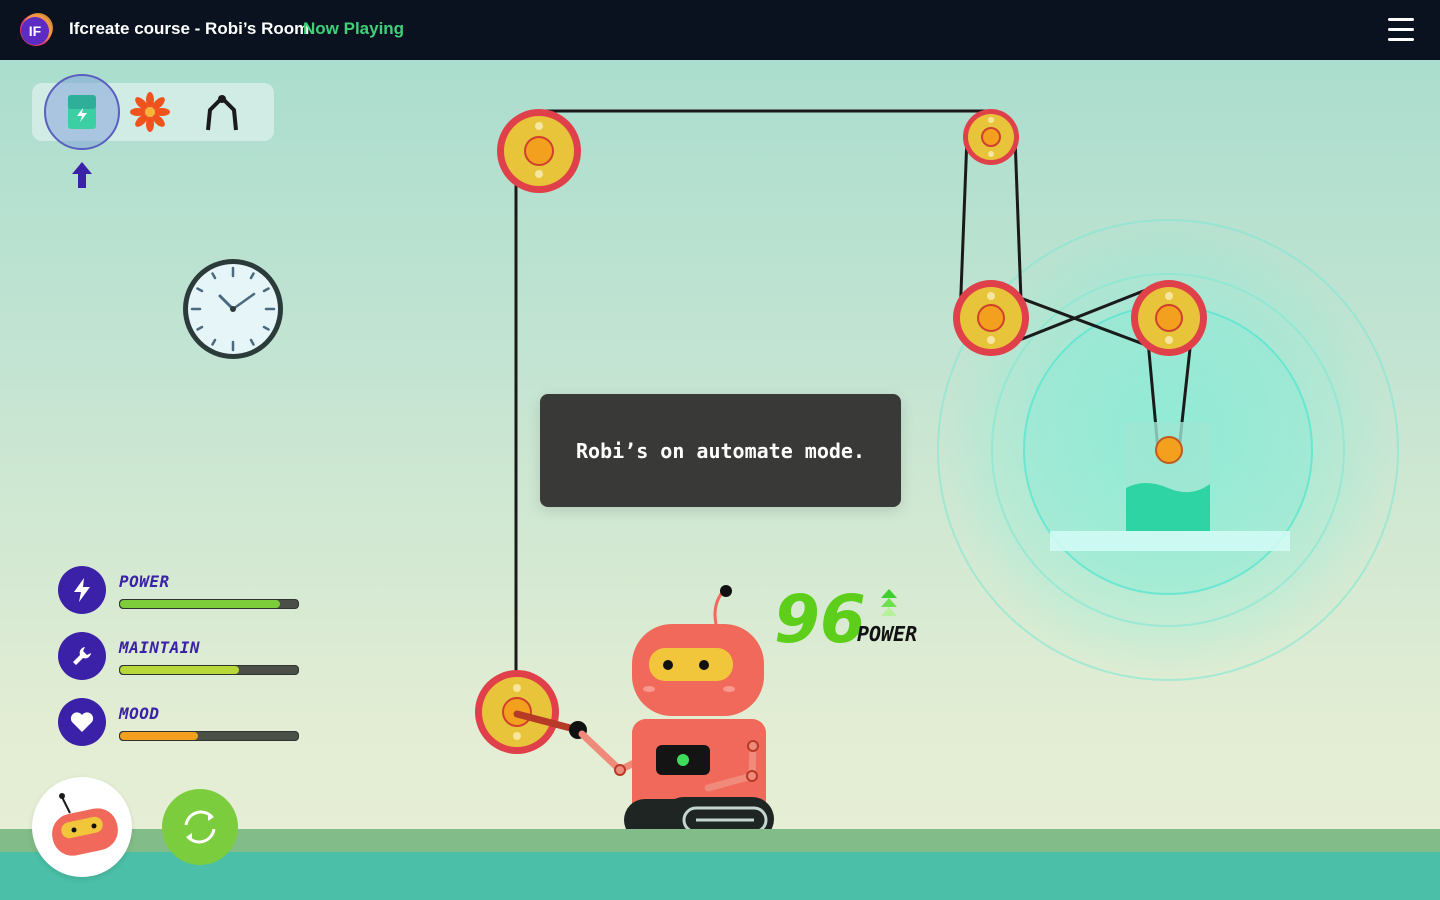 The width and height of the screenshot is (1440, 900). What do you see at coordinates (539, 151) in the screenshot?
I see `pulley-top-left` at bounding box center [539, 151].